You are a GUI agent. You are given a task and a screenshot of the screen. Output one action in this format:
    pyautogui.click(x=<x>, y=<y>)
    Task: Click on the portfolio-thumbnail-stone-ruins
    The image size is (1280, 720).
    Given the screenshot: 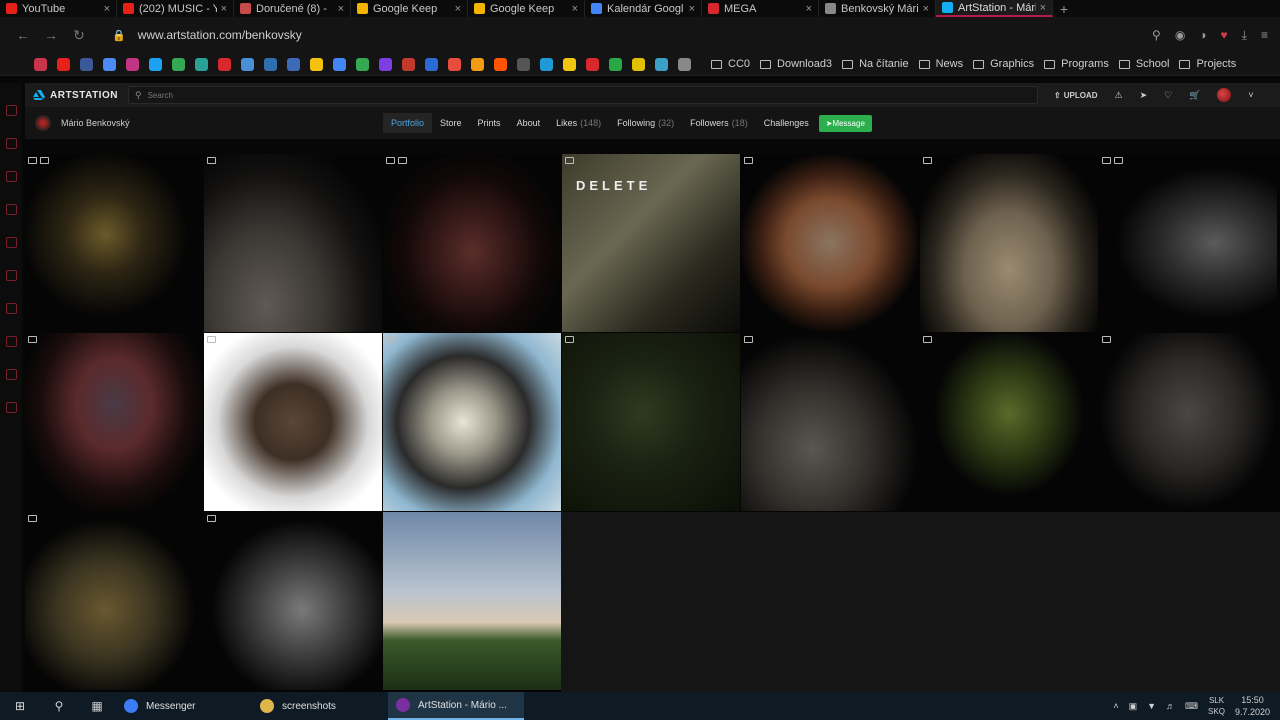 What is the action you would take?
    pyautogui.click(x=1009, y=243)
    